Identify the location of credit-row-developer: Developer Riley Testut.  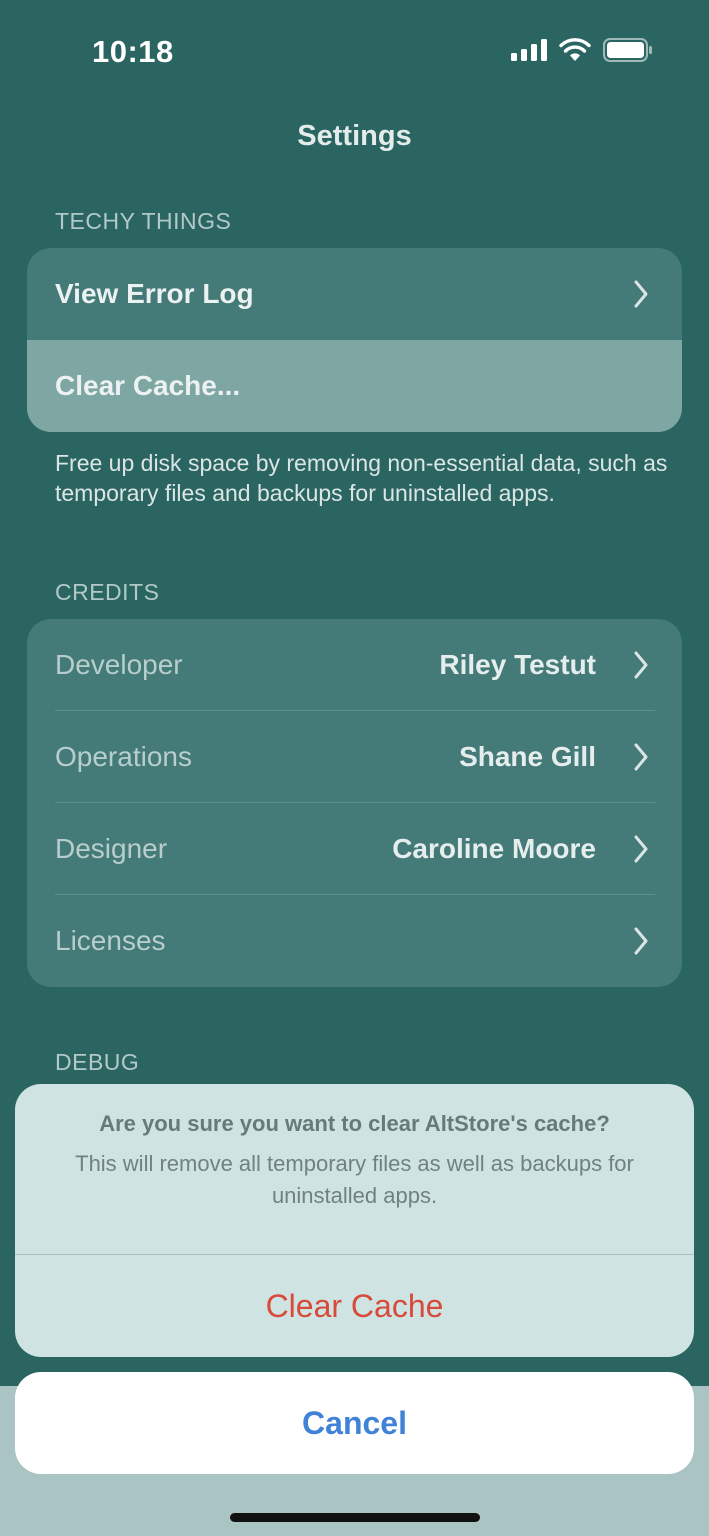
(354, 665).